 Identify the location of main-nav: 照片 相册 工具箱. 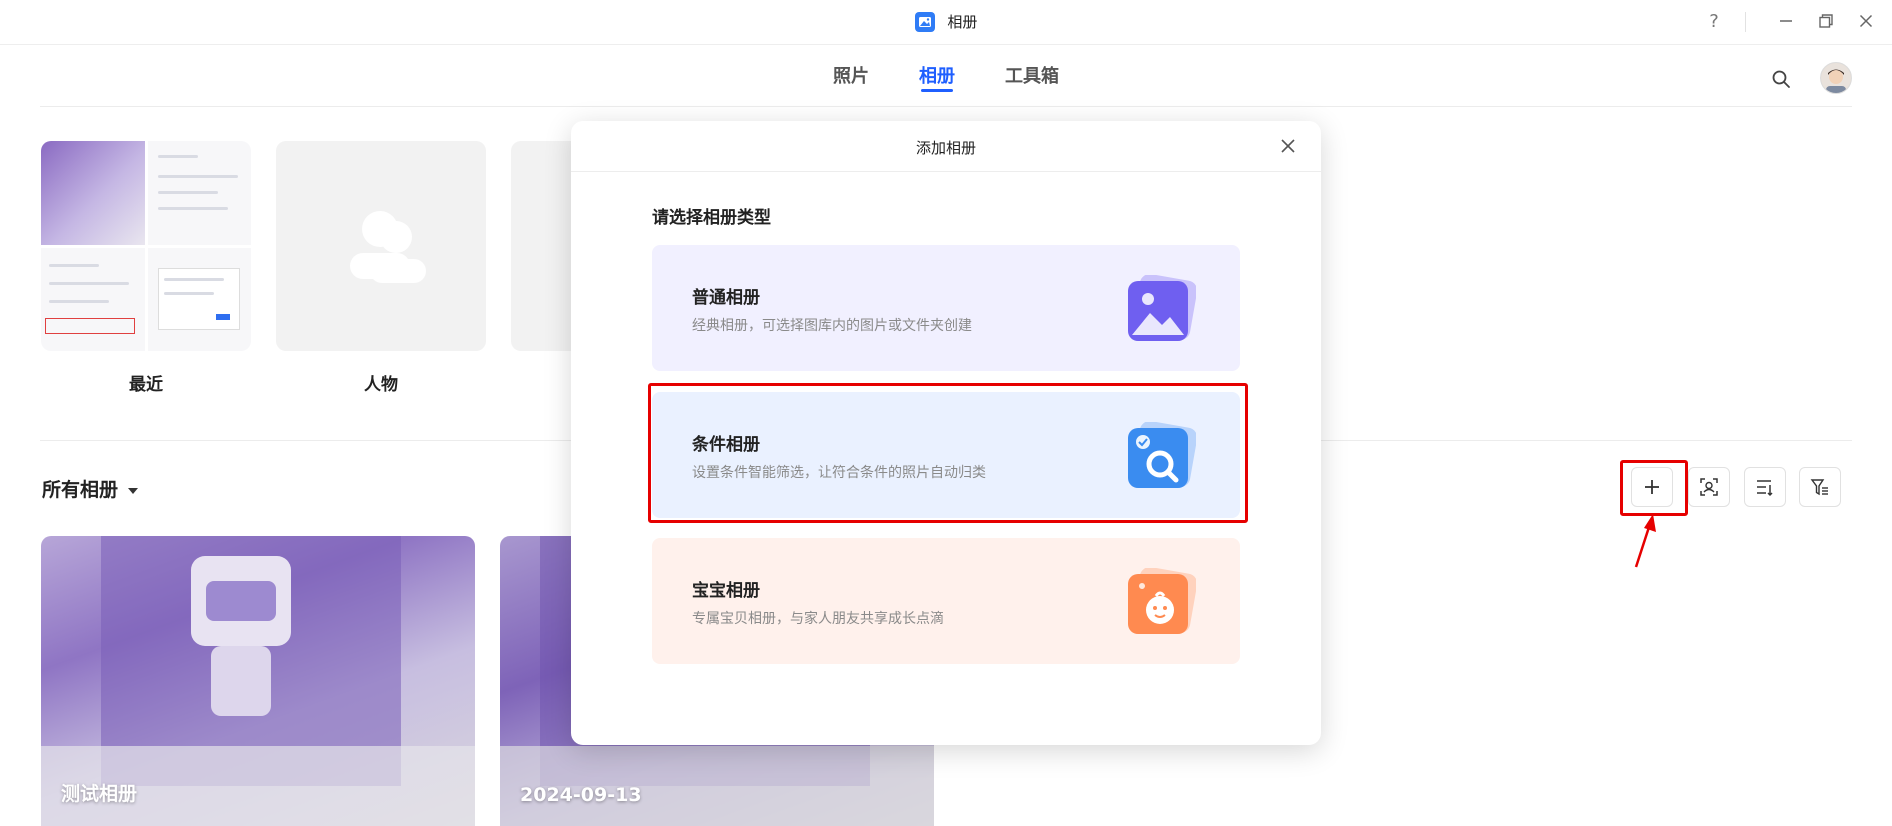
(946, 83).